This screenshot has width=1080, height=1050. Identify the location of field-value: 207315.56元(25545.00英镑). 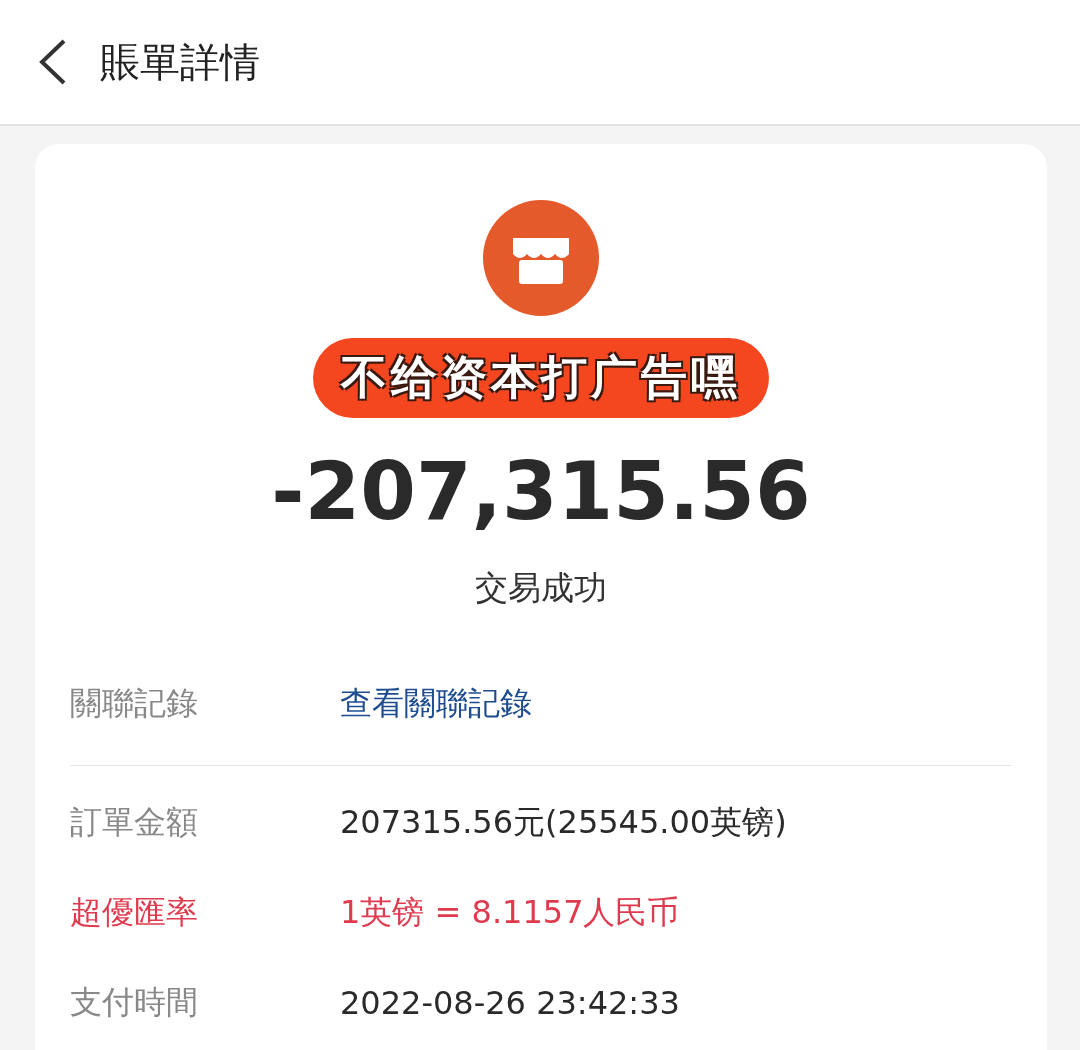
(563, 822).